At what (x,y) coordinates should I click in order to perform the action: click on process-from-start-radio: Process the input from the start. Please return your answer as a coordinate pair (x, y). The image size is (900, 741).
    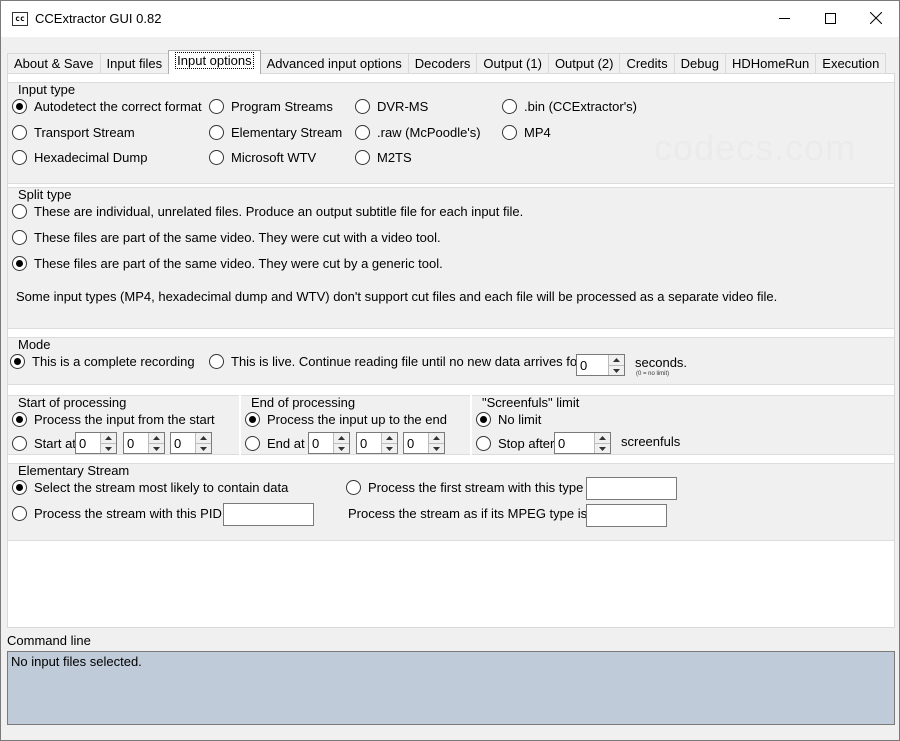
    Looking at the image, I should click on (113, 419).